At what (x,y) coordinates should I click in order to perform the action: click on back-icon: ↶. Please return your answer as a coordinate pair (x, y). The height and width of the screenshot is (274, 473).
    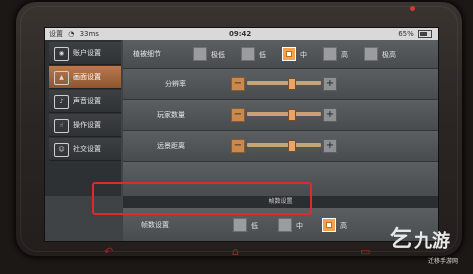
    Looking at the image, I should click on (108, 252).